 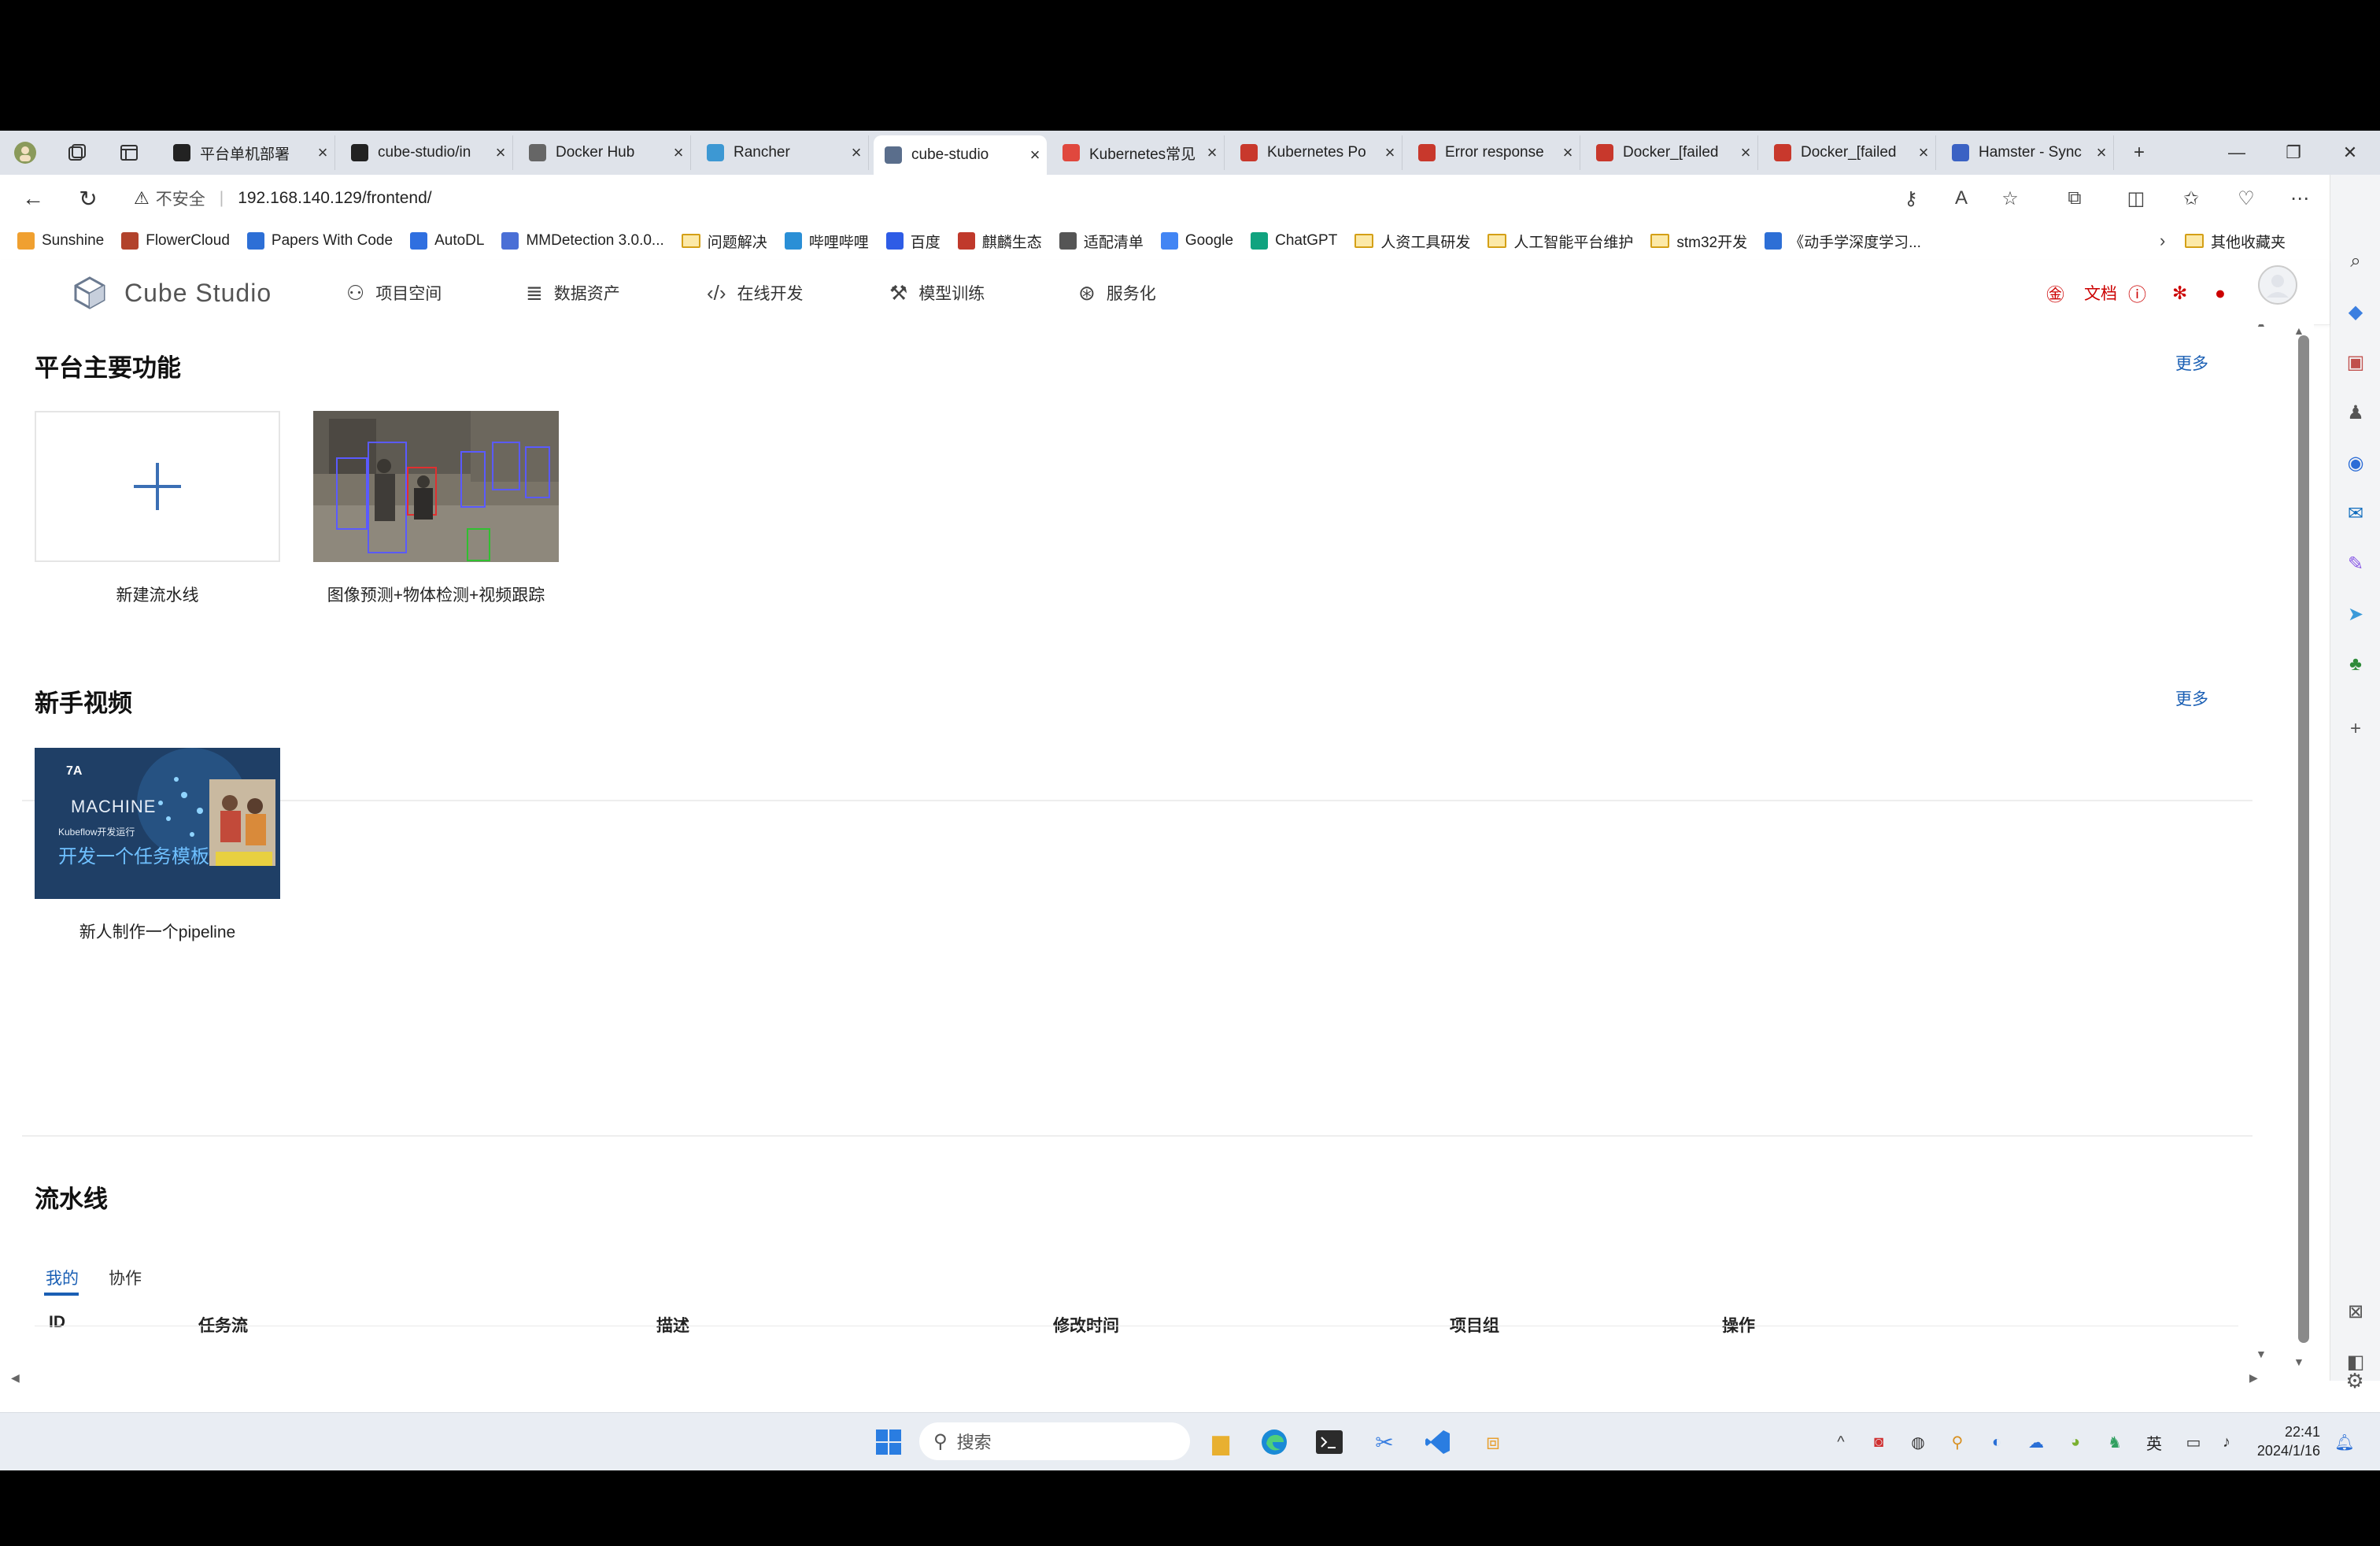 I want to click on help-icon: ⓘ, so click(x=2137, y=293).